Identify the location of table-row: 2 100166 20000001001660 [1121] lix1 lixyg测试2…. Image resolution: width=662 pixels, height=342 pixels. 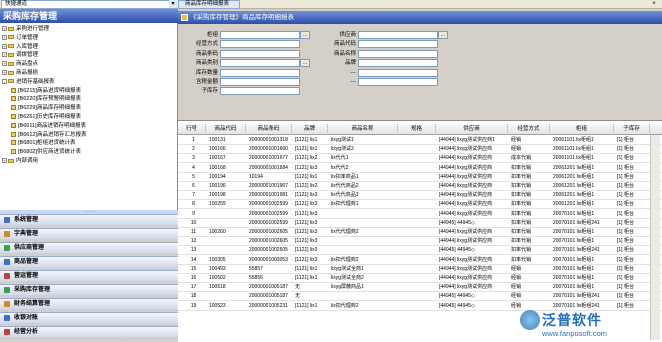
(420, 150).